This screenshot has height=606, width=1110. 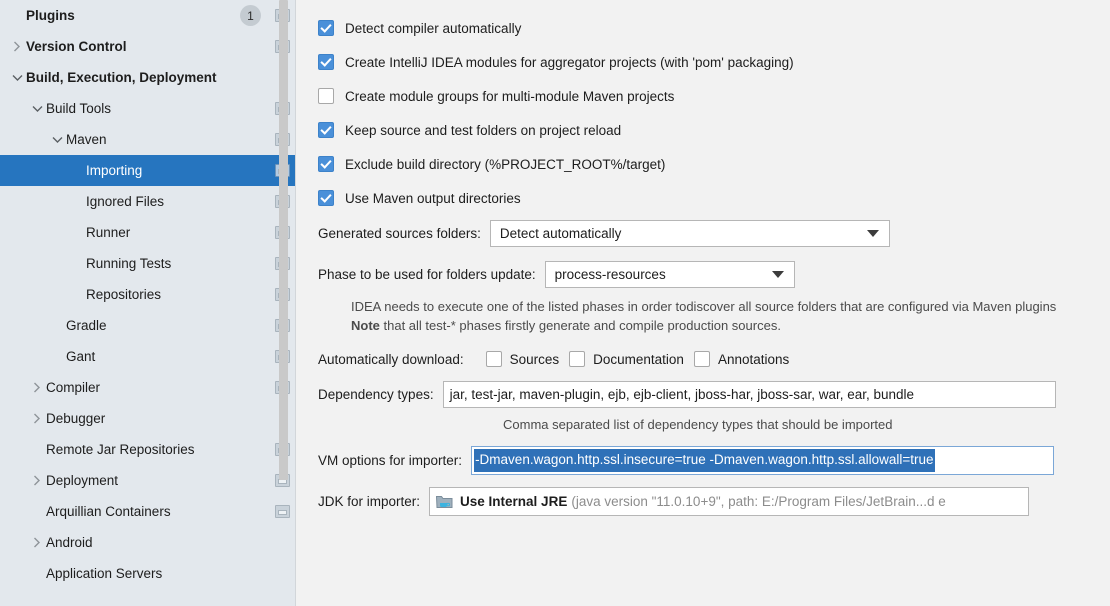 What do you see at coordinates (610, 274) in the screenshot?
I see `phase-update-value: process-resources` at bounding box center [610, 274].